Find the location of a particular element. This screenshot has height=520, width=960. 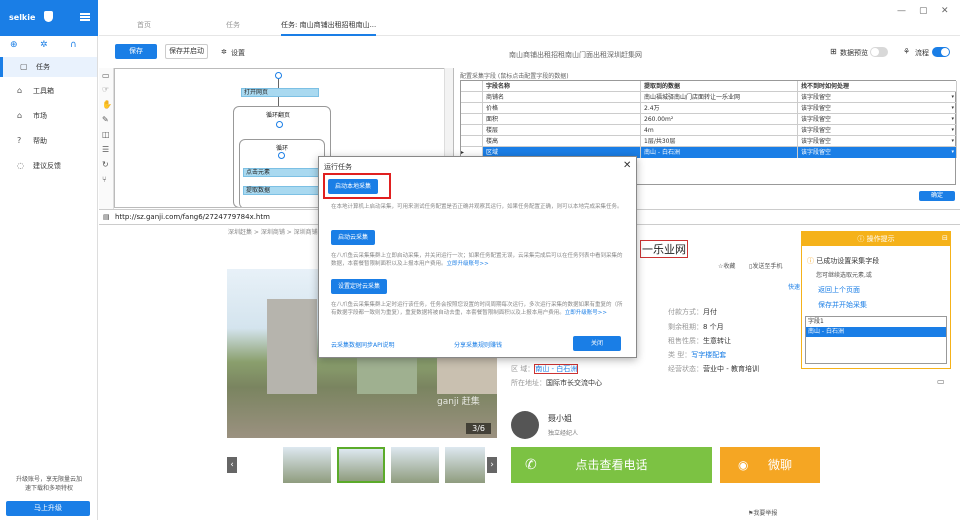

save-button: 保存 is located at coordinates (136, 51).